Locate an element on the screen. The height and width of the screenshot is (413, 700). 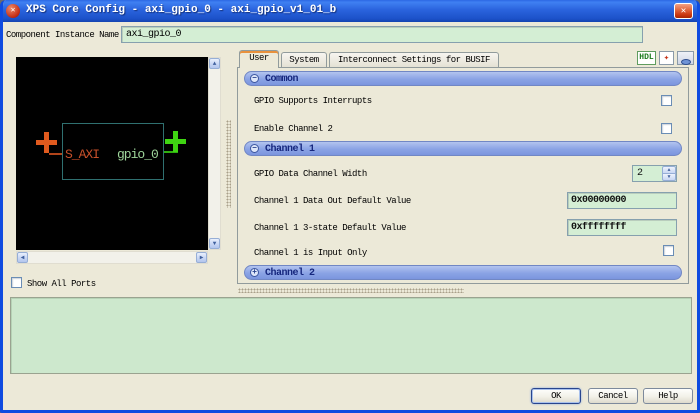
globe-icon is located at coordinates (685, 62).